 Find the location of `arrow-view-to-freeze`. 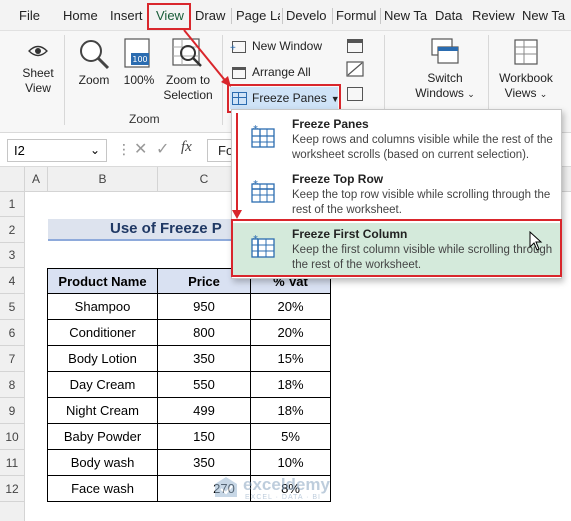

arrow-view-to-freeze is located at coordinates (206, 57).